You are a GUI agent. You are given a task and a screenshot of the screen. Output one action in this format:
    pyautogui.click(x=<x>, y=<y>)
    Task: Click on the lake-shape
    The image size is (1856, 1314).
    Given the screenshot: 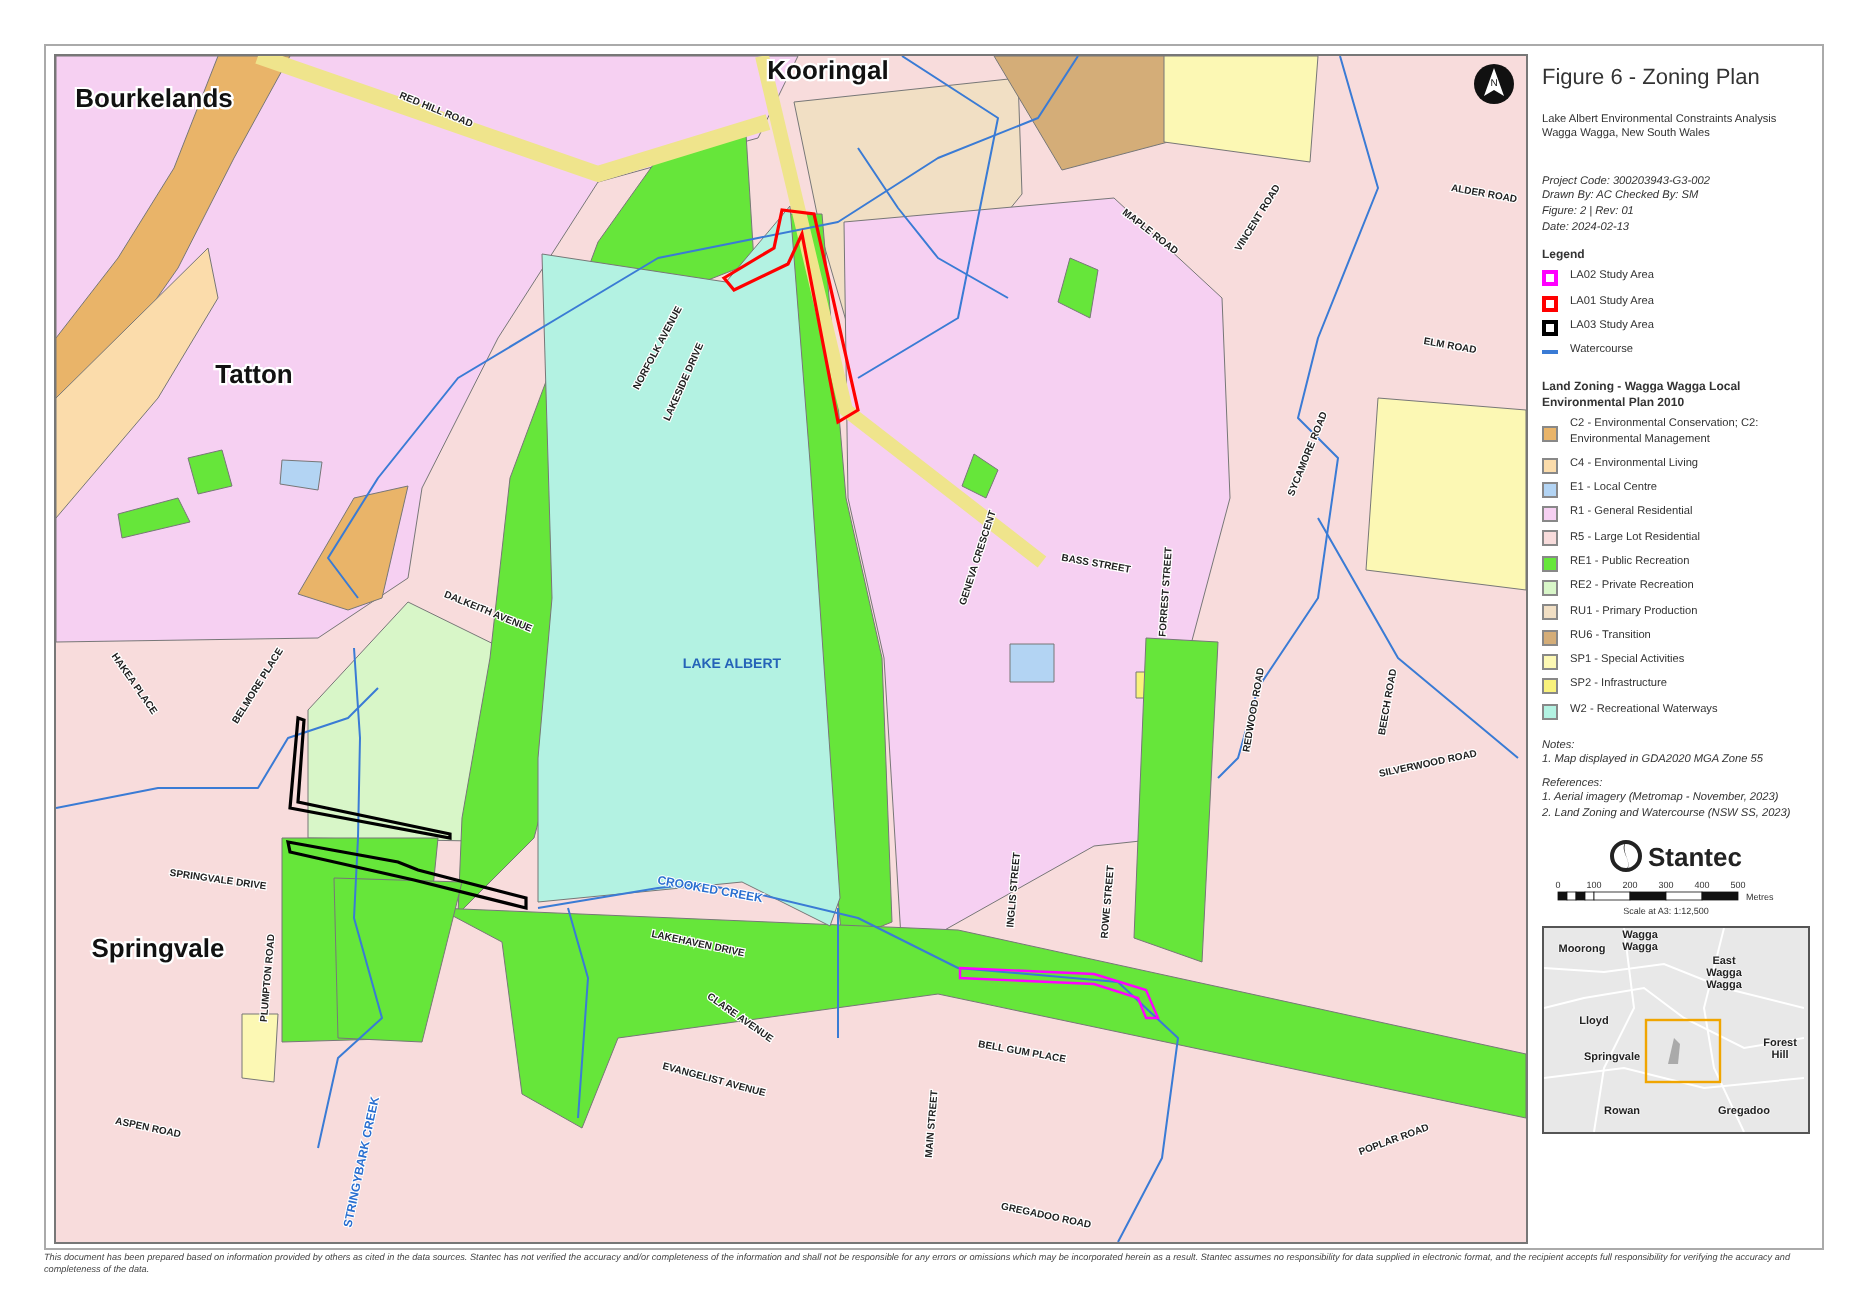 What is the action you would take?
    pyautogui.click(x=1674, y=1051)
    